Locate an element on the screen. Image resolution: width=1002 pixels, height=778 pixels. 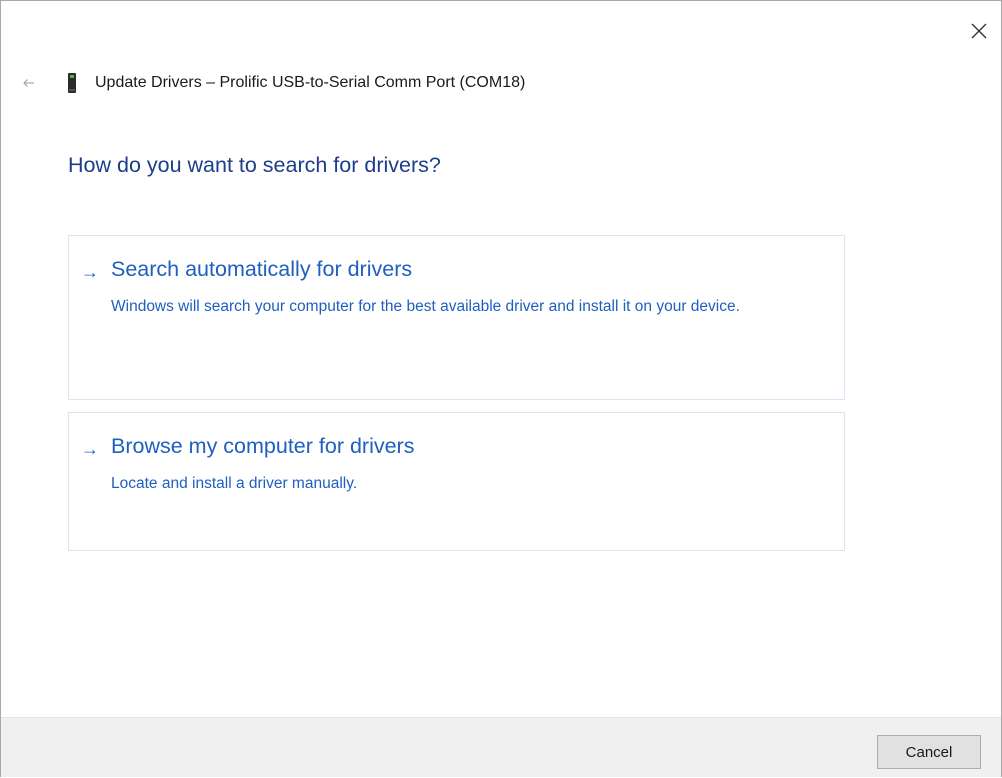
usb-device-icon is located at coordinates (72, 83).